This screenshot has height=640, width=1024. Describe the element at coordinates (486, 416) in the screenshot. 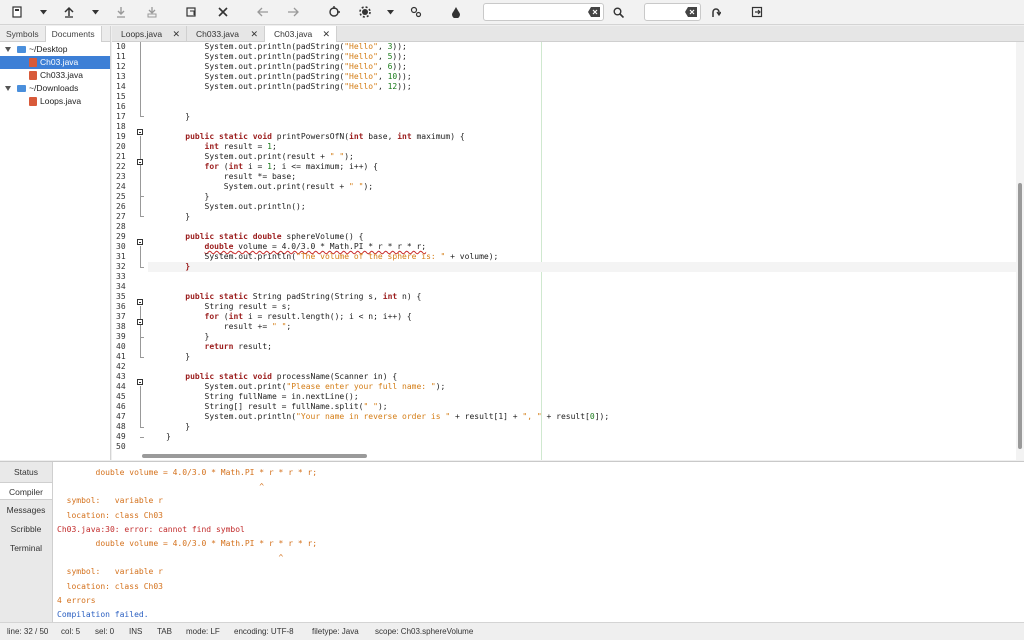

I see `code-token: + result[1] +` at that location.